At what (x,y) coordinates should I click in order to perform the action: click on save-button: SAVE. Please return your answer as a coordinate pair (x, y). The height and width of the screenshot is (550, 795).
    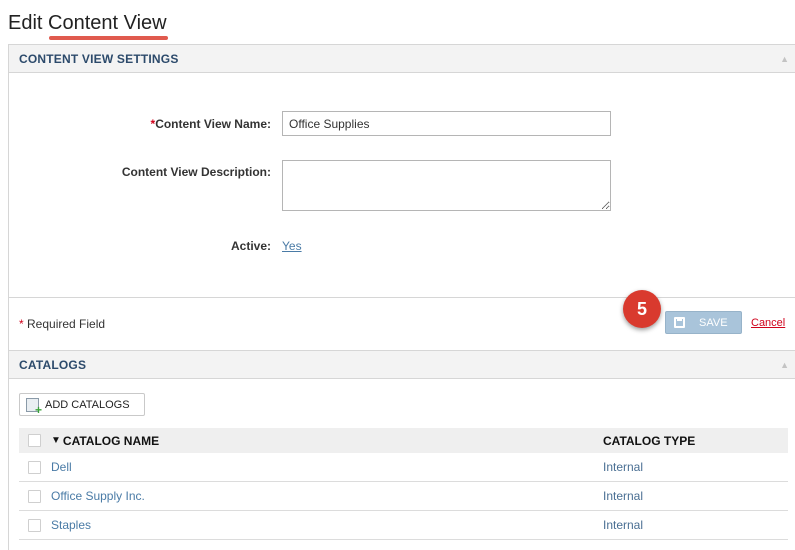
    Looking at the image, I should click on (703, 322).